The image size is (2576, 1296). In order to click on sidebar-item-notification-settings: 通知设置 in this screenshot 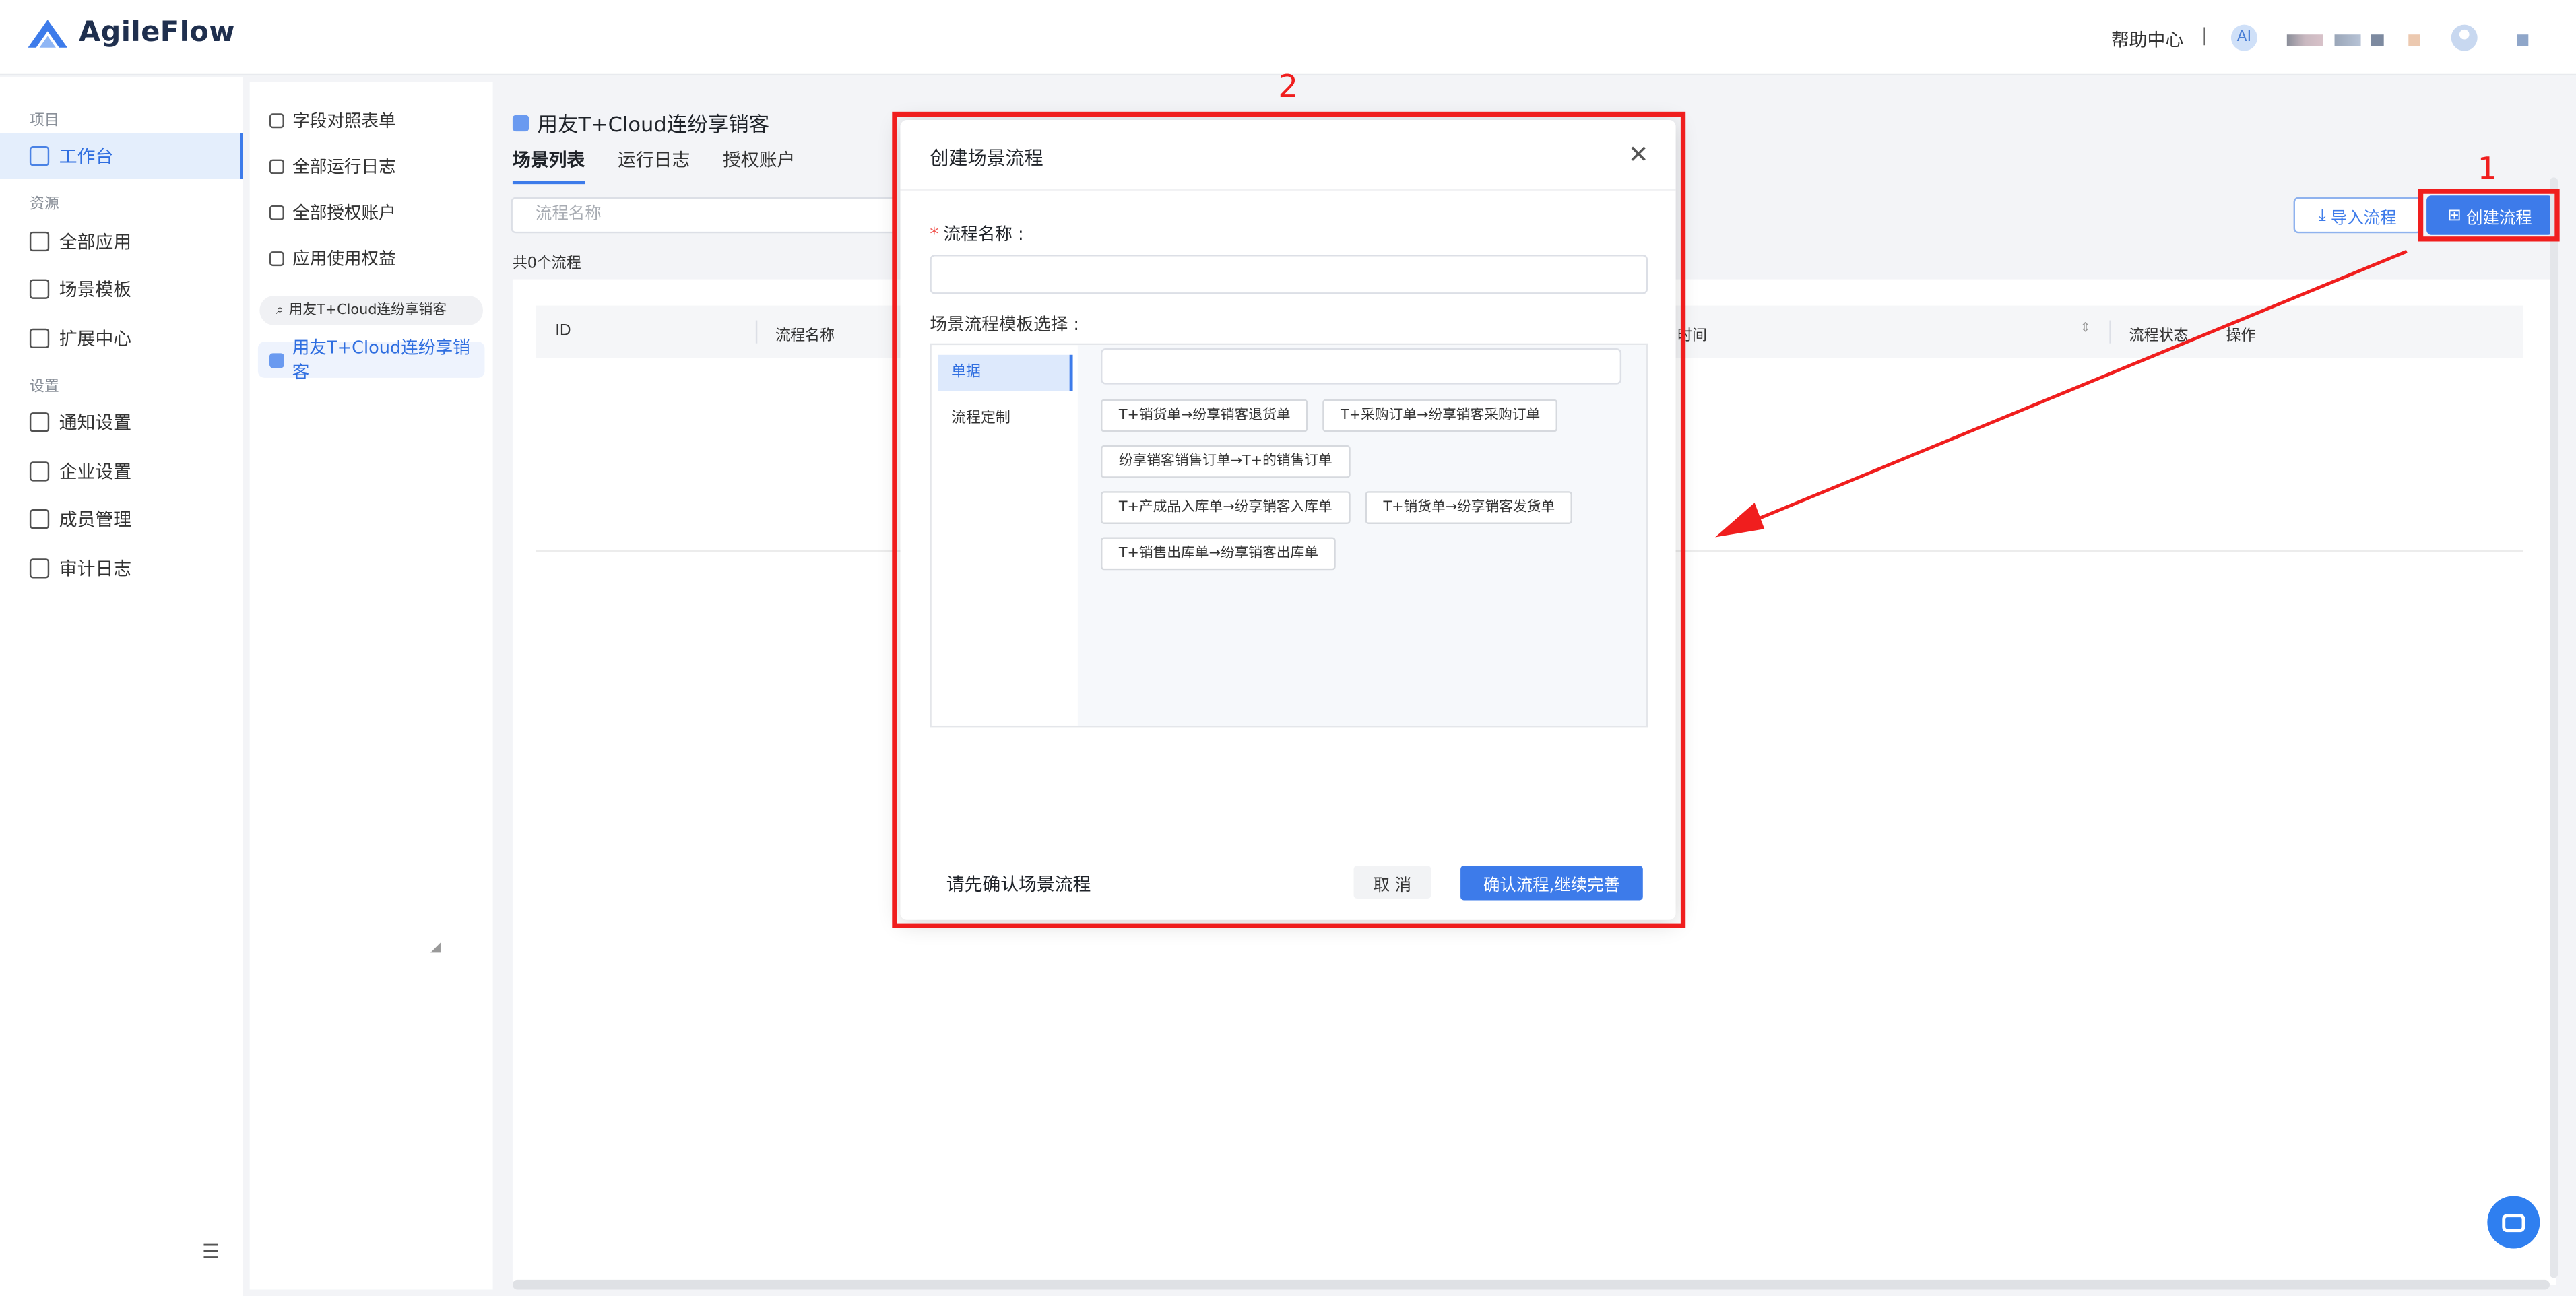, I will do `click(121, 422)`.